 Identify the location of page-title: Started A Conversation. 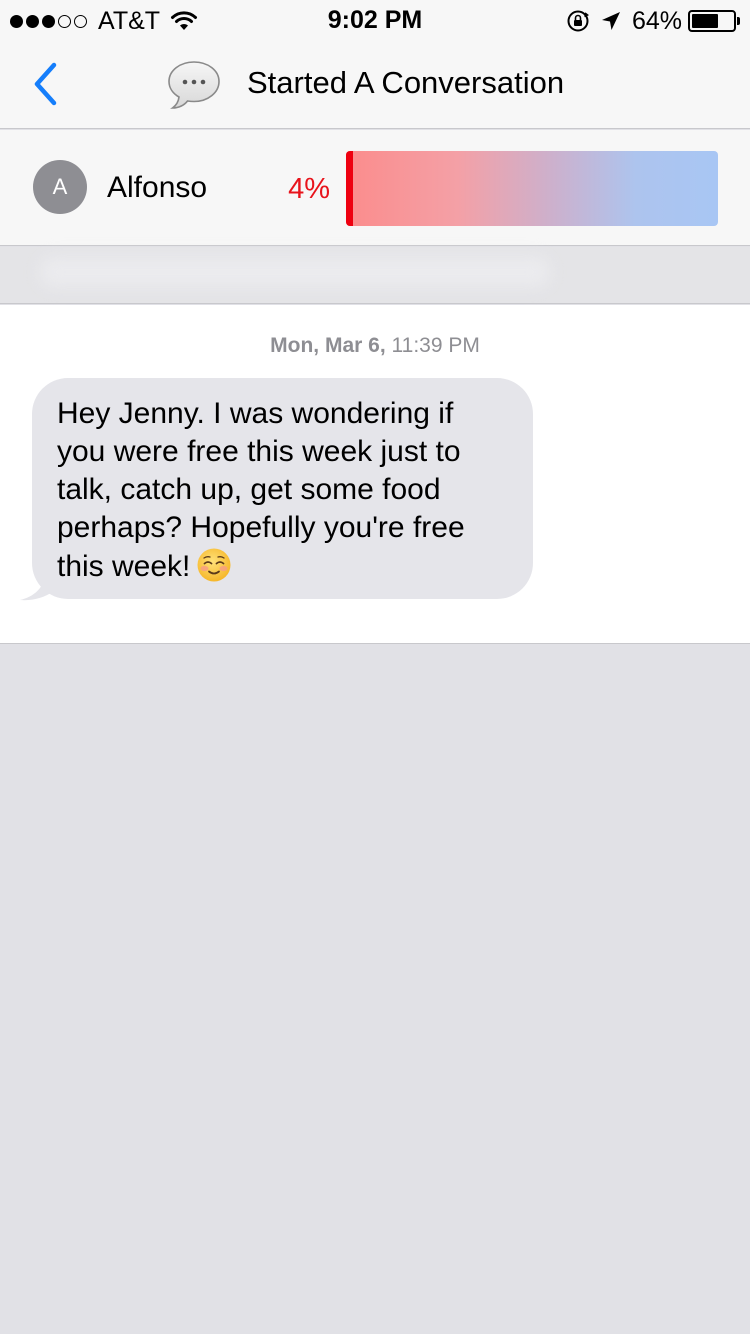
(406, 82).